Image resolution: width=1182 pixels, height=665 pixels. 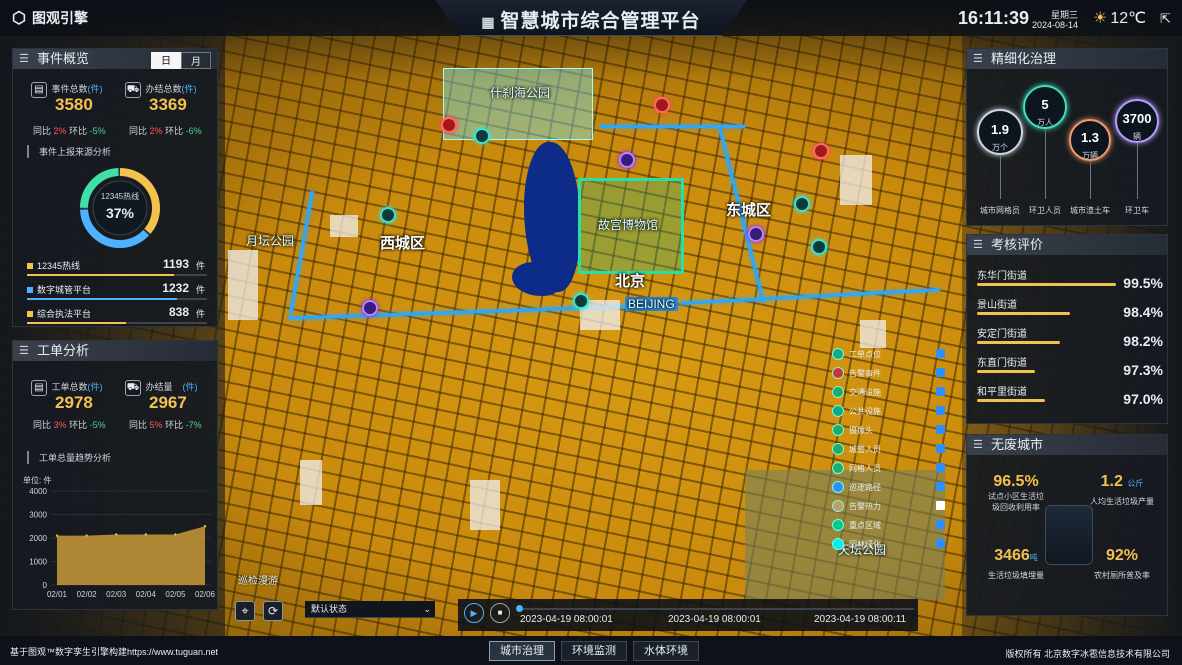 I want to click on events-done-value: 3369, so click(x=168, y=104).